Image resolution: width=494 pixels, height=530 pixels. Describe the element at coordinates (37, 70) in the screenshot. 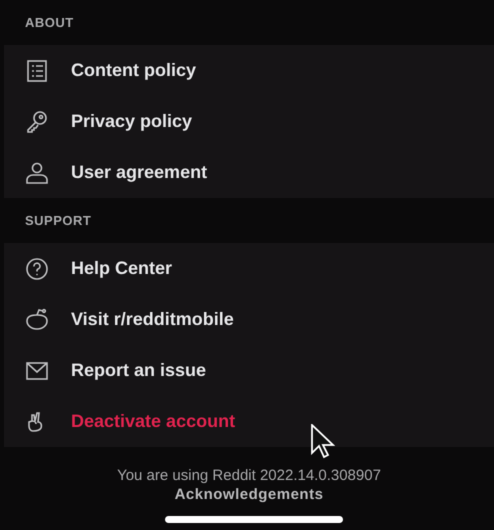

I see `list-icon` at that location.